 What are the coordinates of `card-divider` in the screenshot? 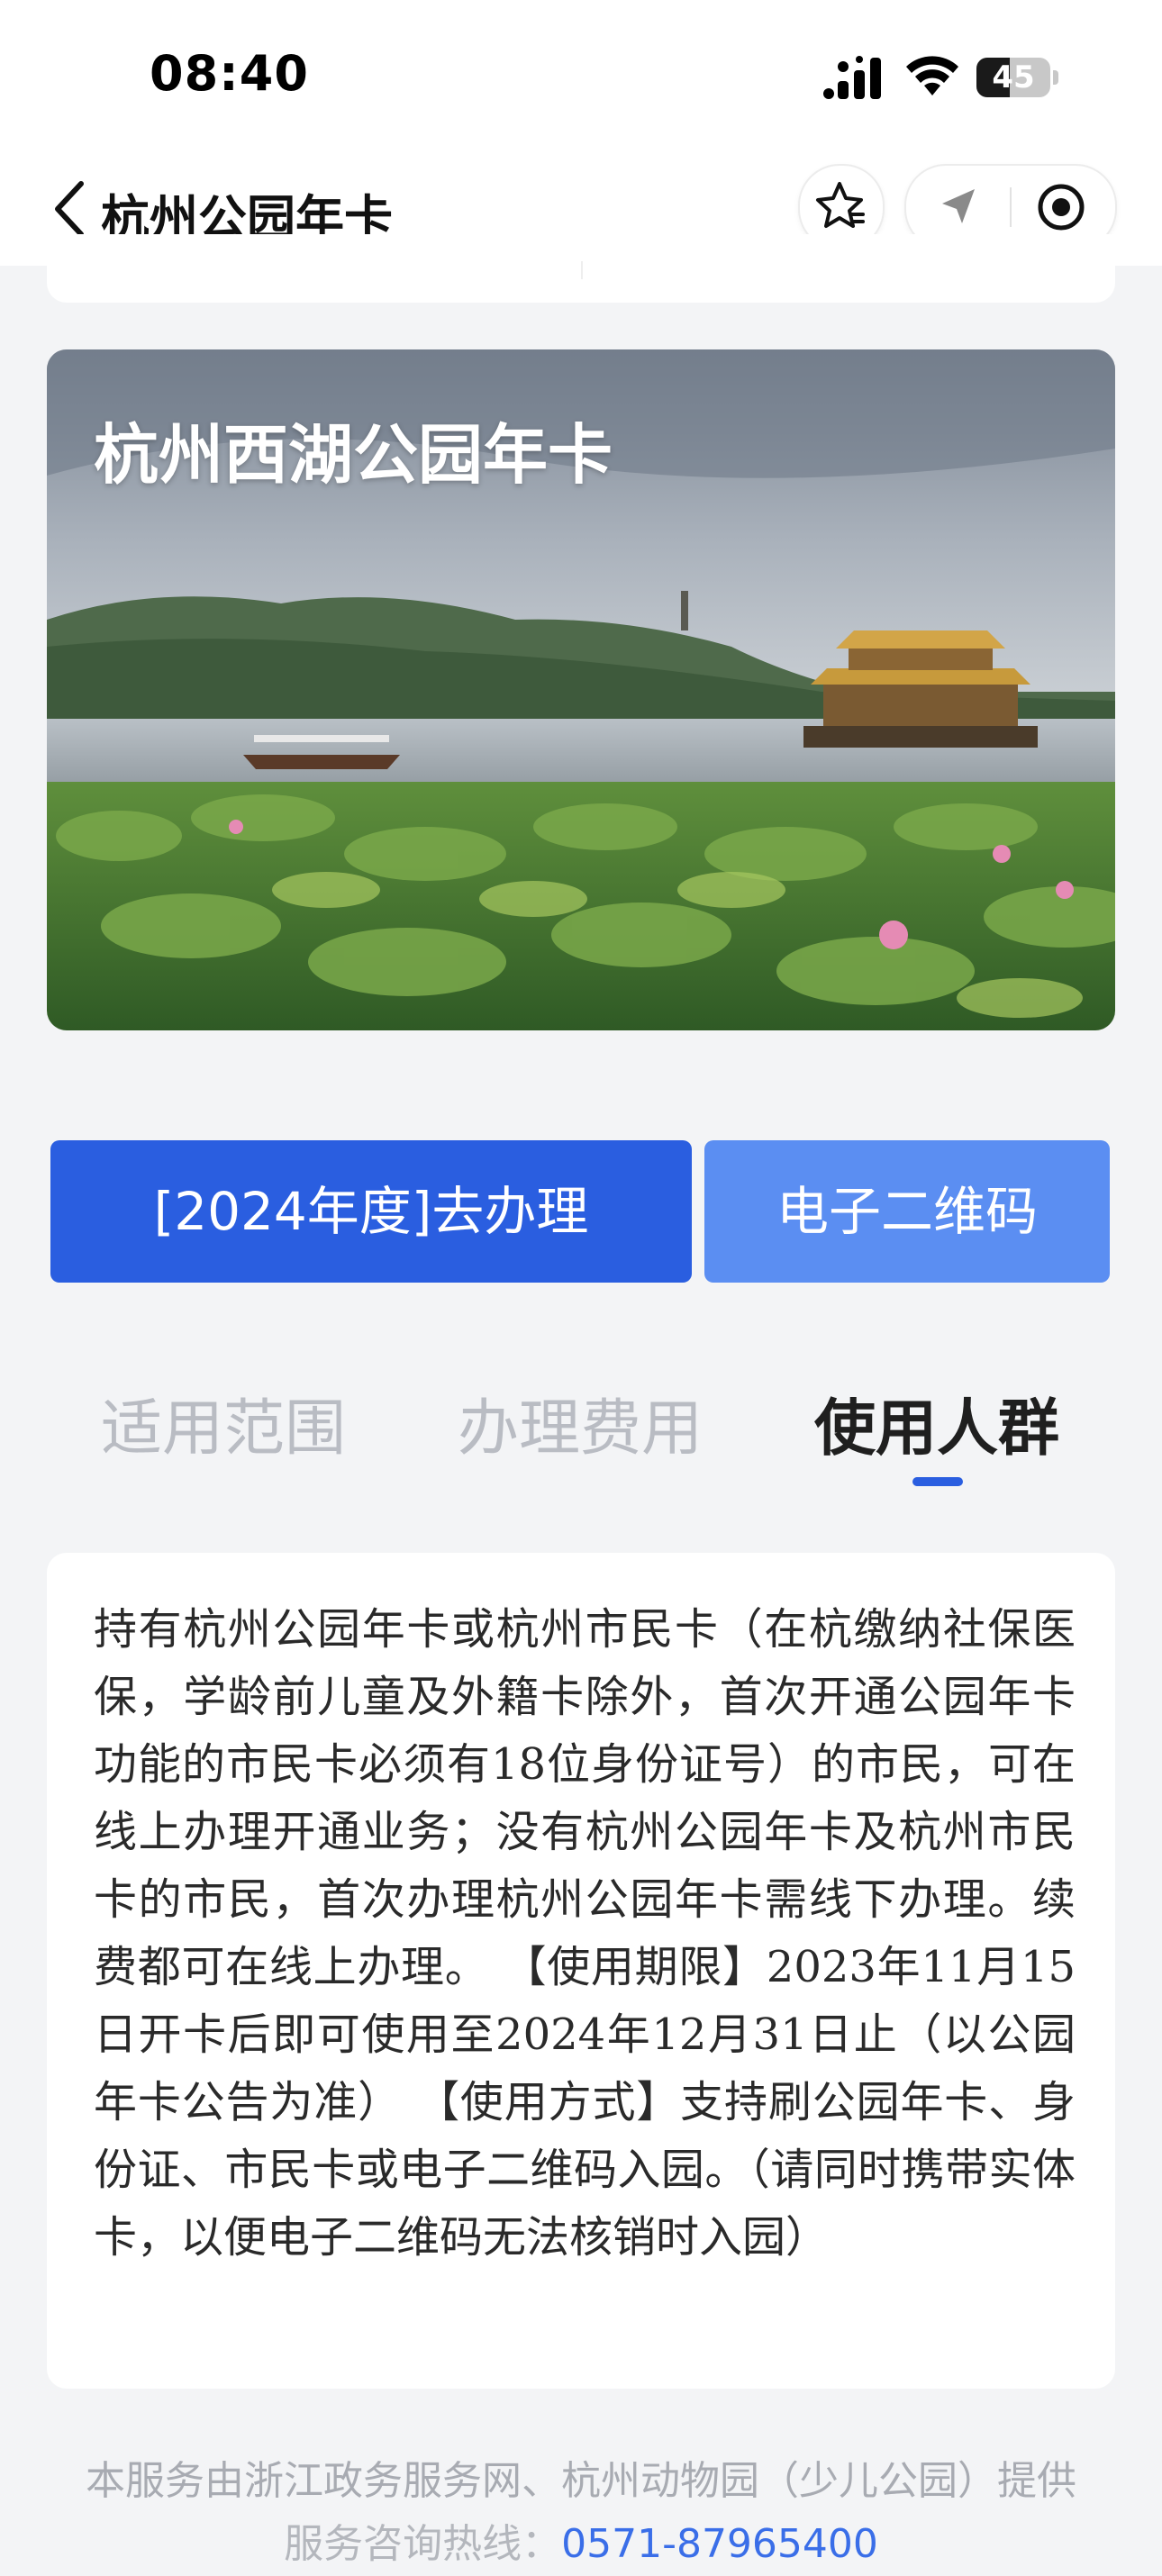 It's located at (582, 270).